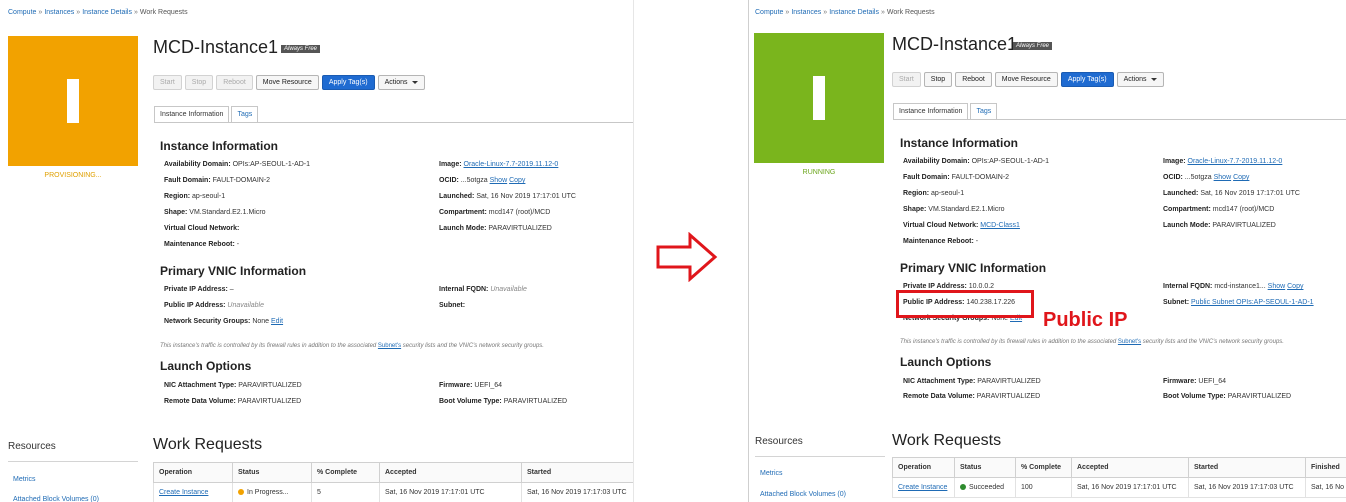  What do you see at coordinates (939, 396) in the screenshot?
I see `field-label: Remote Data Volume:` at bounding box center [939, 396].